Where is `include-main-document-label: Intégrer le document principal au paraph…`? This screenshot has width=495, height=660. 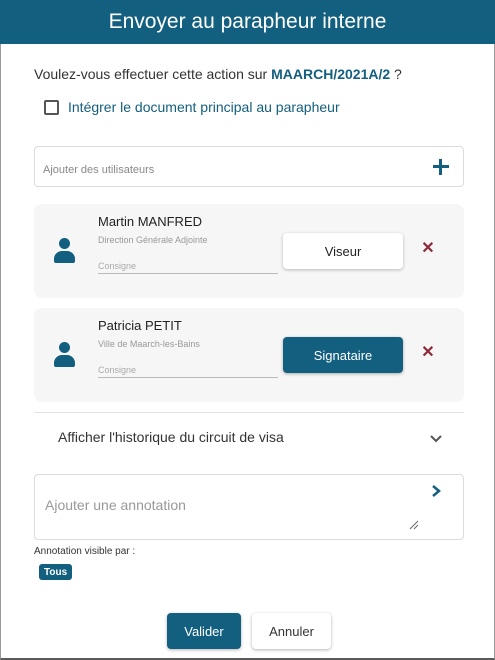
include-main-document-label: Intégrer le document principal au paraph… is located at coordinates (204, 107).